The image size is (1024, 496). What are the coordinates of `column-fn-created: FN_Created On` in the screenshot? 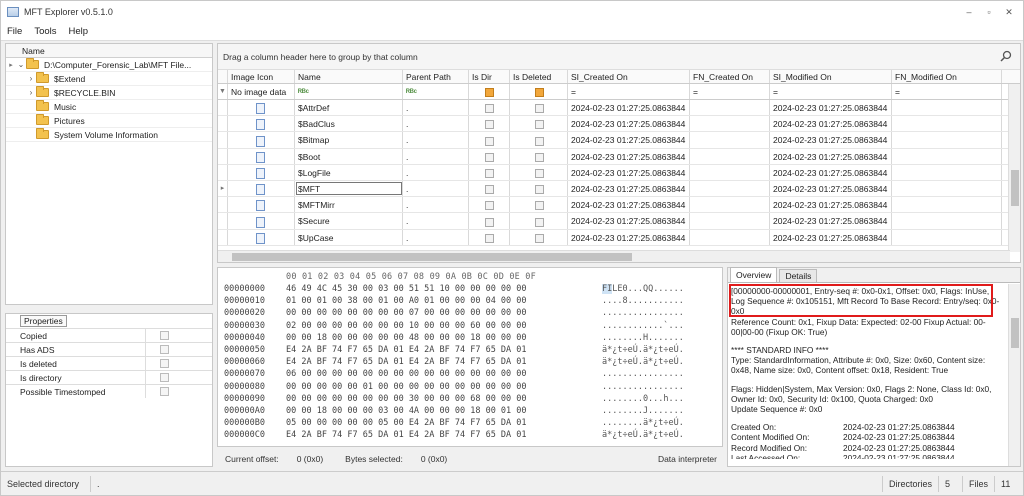 It's located at (730, 76).